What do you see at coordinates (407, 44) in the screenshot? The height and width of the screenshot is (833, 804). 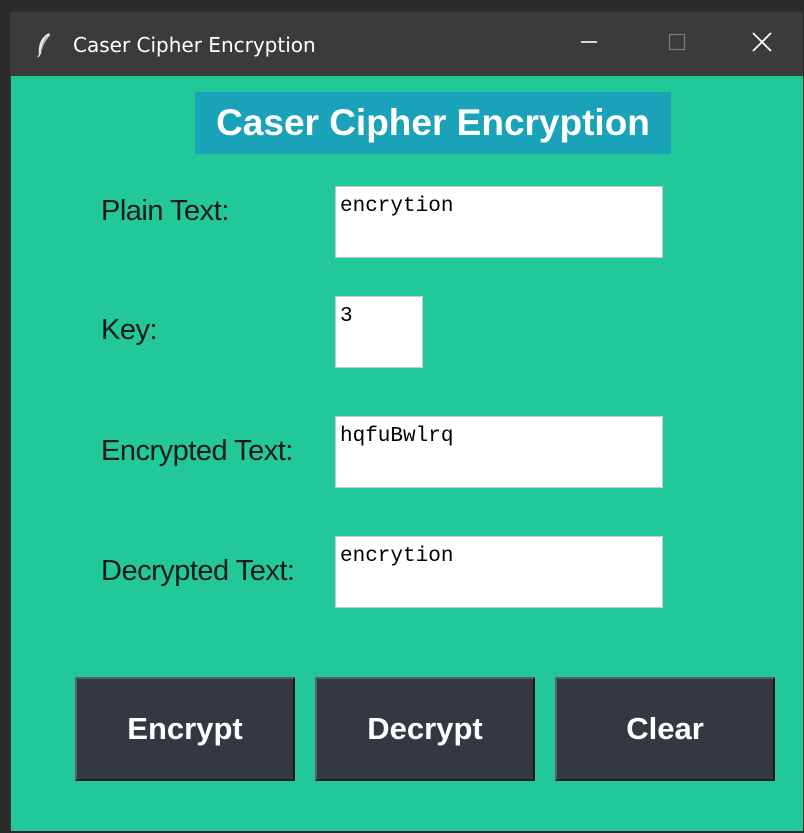 I see `title-bar: Caser Cipher Encryption` at bounding box center [407, 44].